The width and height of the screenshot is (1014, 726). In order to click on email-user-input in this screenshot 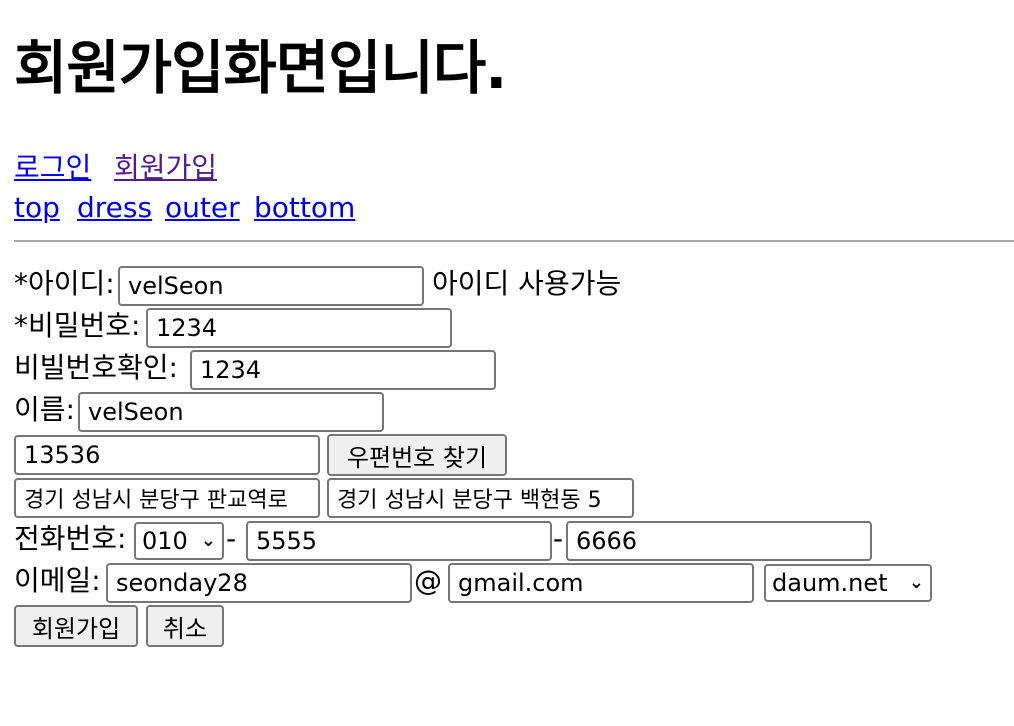, I will do `click(259, 583)`.